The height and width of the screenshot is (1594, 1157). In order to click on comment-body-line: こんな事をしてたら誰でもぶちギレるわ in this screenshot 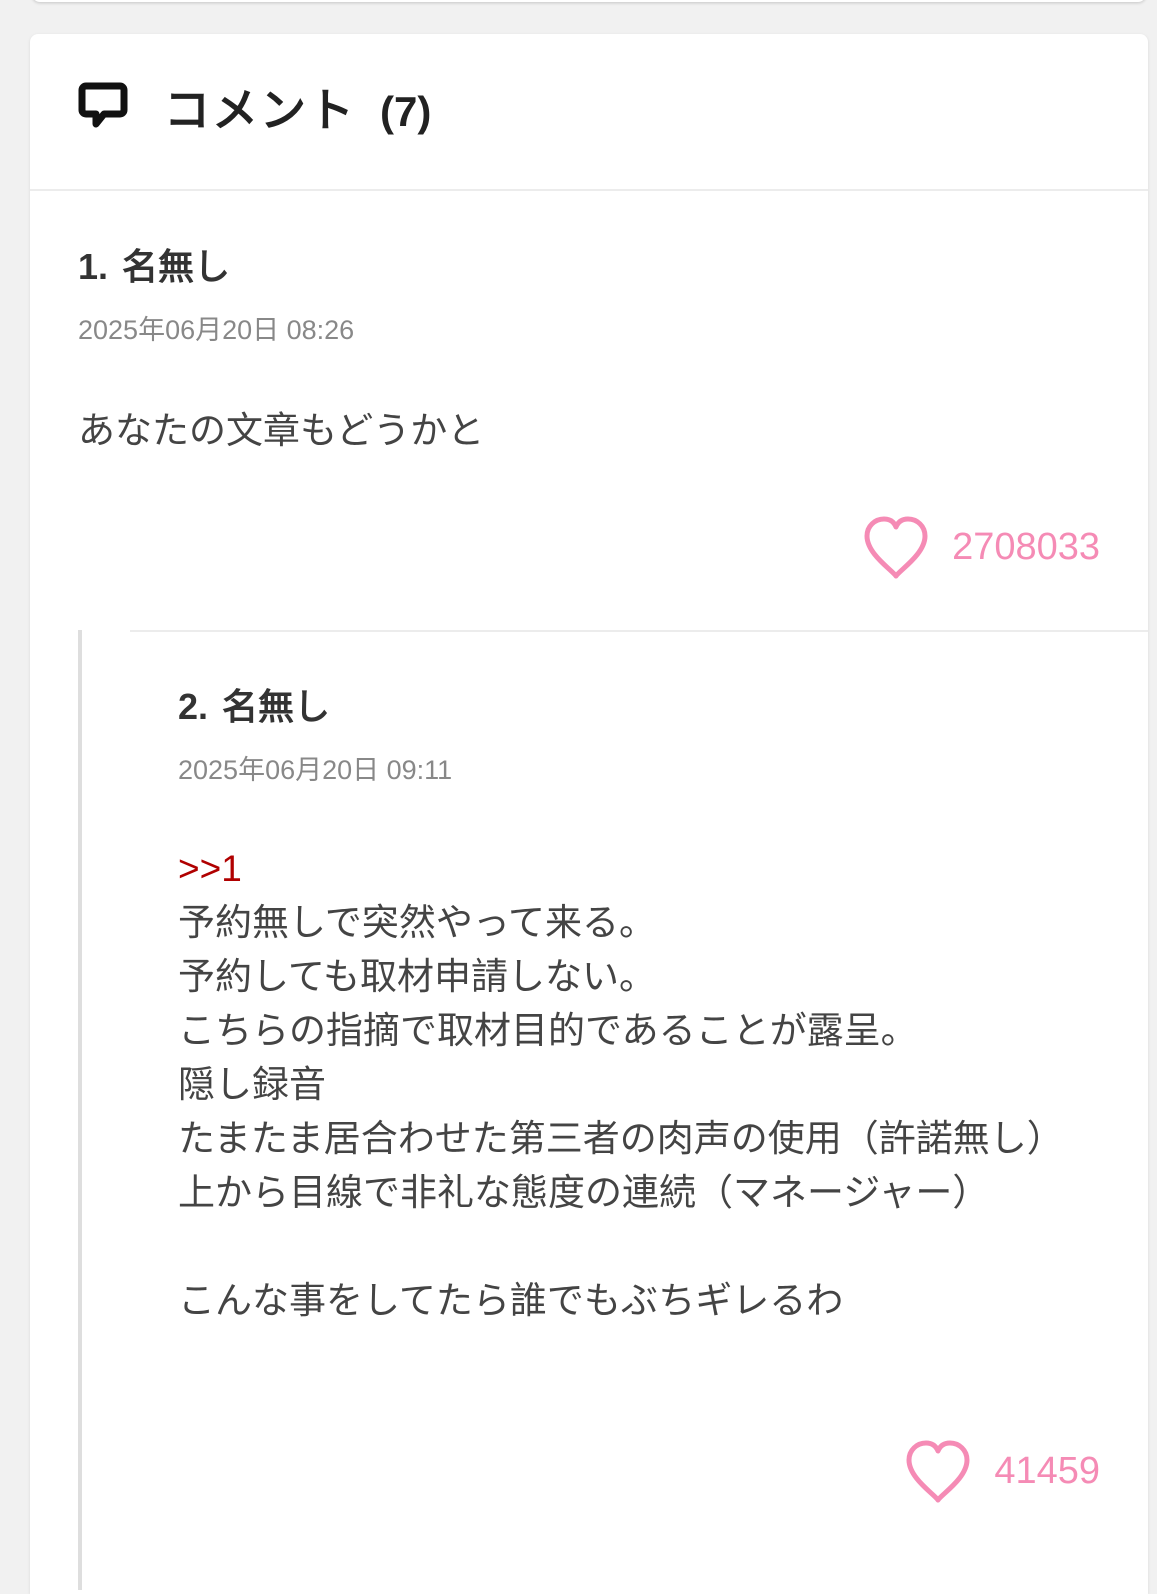, I will do `click(511, 1300)`.